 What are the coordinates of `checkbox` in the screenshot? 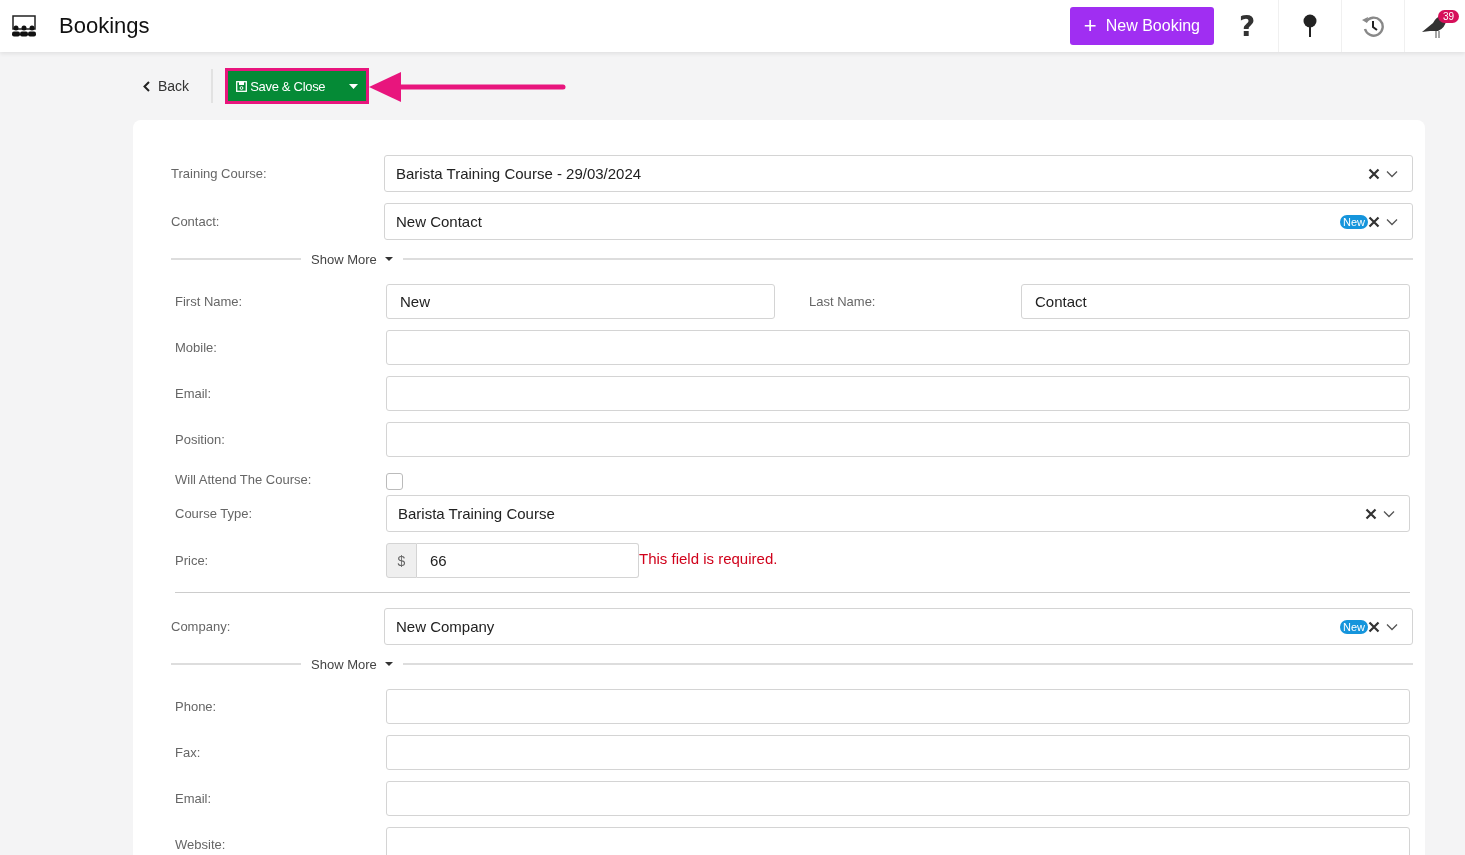 It's located at (394, 481).